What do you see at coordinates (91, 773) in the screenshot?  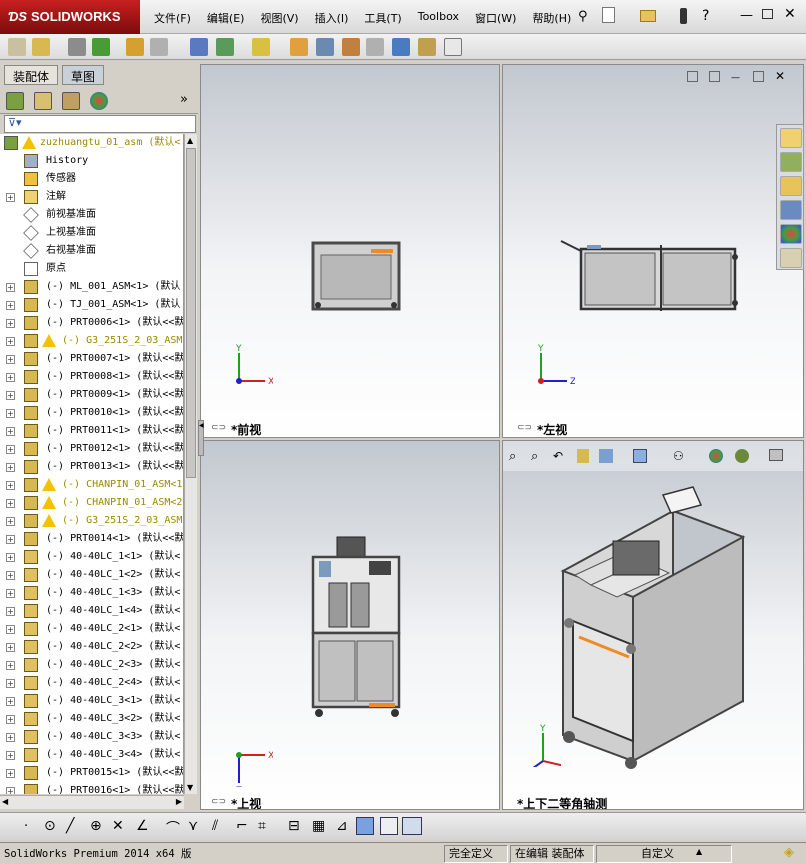 I see `tree-item: + (-) PRT0015<1> (默认<<默` at bounding box center [91, 773].